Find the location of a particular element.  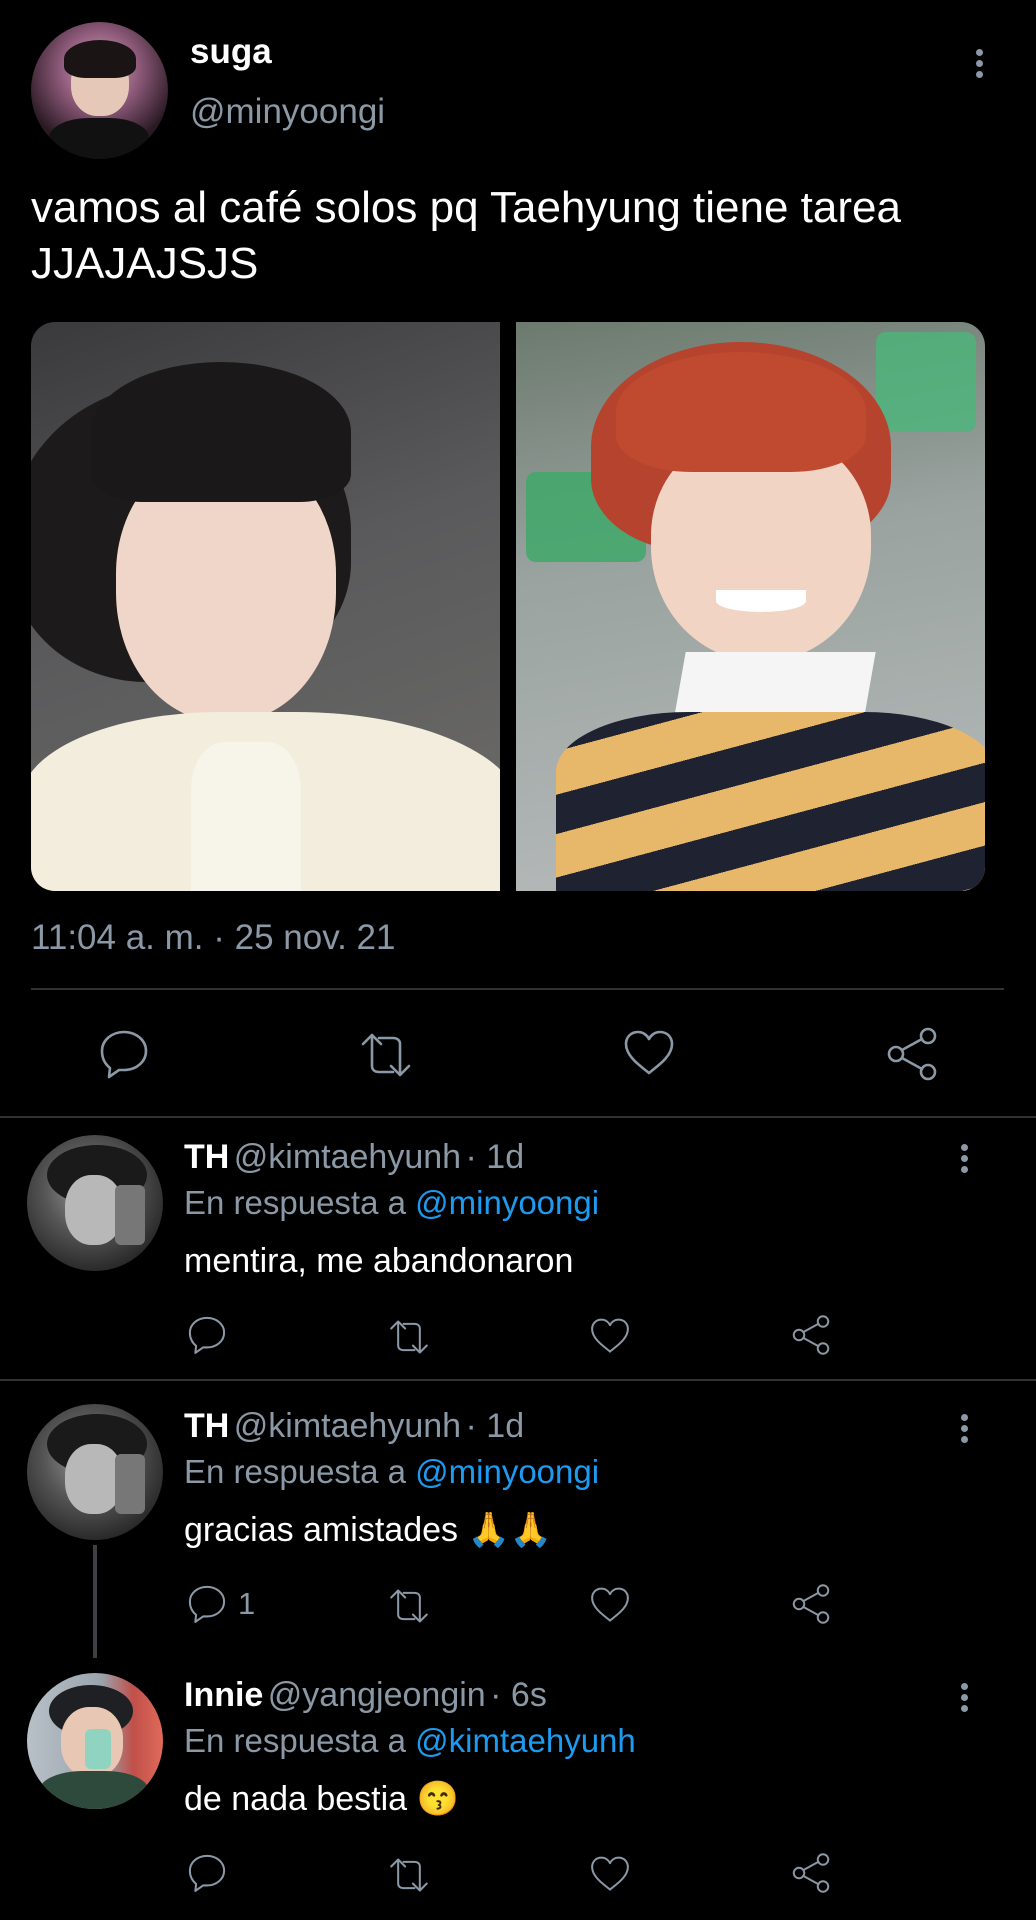

reply-2-like-icon is located at coordinates (610, 1605).